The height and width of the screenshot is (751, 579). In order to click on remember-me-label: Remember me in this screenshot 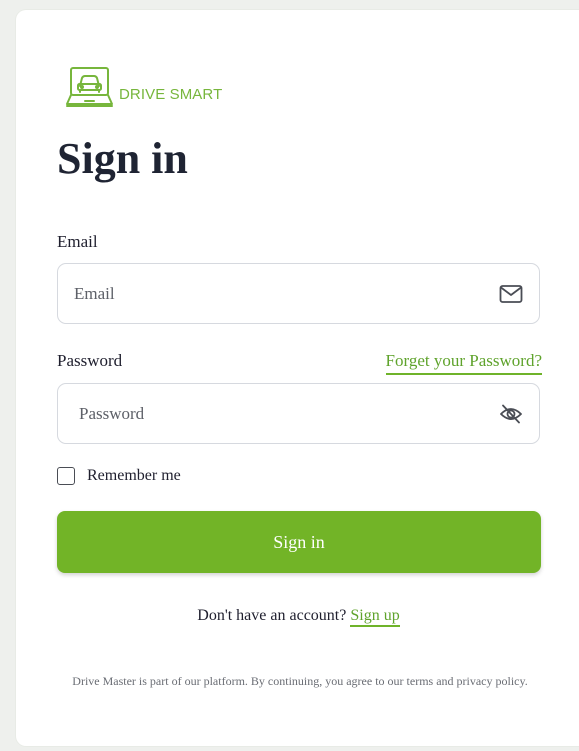, I will do `click(134, 475)`.